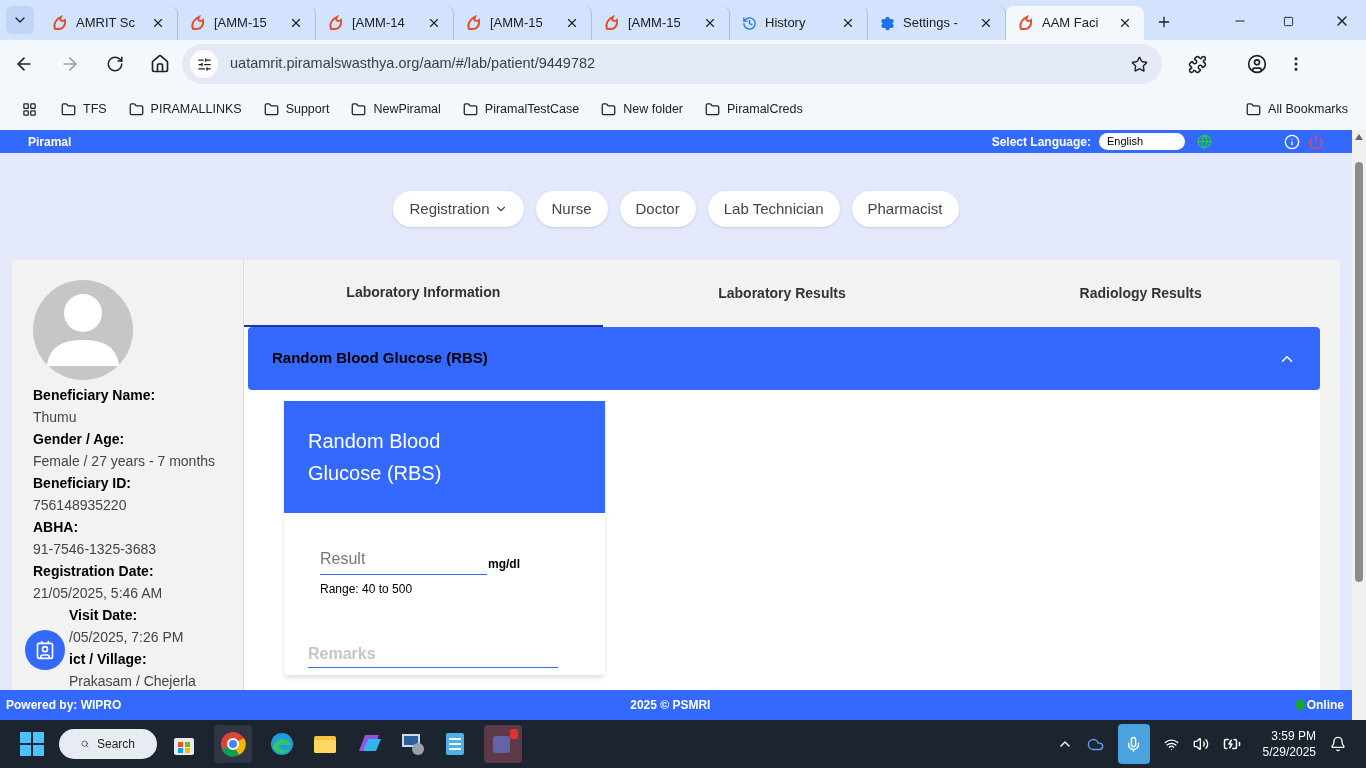  Describe the element at coordinates (196, 109) in the screenshot. I see `bookmark: PIRAMALLINKS` at that location.